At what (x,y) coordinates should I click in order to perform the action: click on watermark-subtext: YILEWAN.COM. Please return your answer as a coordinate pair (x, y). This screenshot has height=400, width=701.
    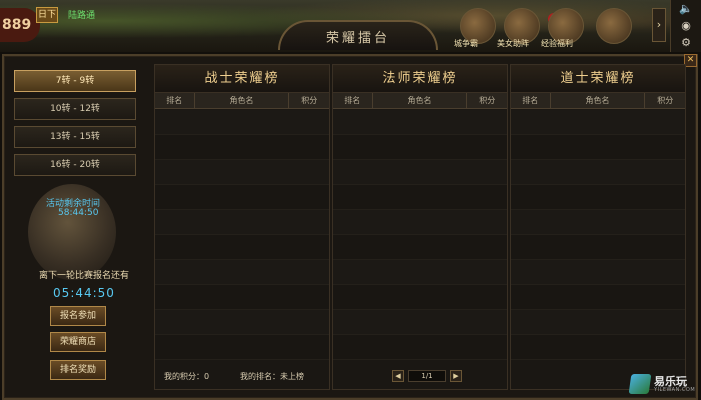
    Looking at the image, I should click on (675, 390).